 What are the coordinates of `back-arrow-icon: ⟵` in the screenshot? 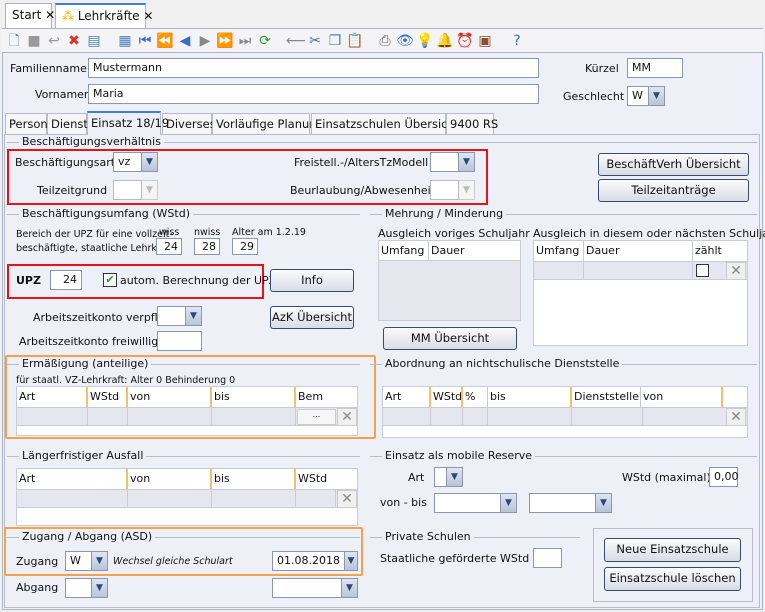 It's located at (296, 41).